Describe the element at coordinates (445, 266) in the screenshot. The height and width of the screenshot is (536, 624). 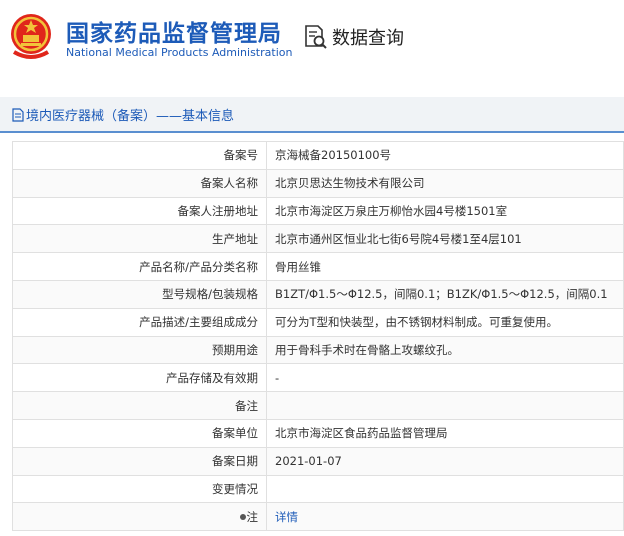
I see `row-value: 骨用丝锥` at that location.